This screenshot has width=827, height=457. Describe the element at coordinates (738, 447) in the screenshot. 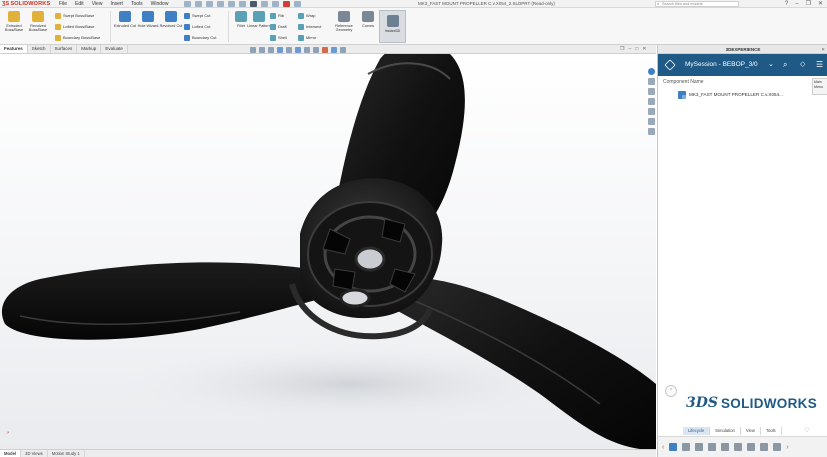

I see `compare-icon` at that location.